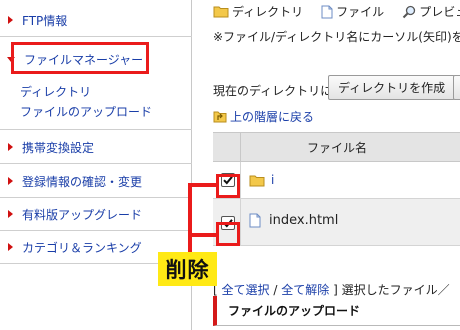 This screenshot has height=330, width=460. What do you see at coordinates (336, 37) in the screenshot?
I see `instruction-note: ※ファイル/ディレクトリ名にカーソル(矢印)をの` at bounding box center [336, 37].